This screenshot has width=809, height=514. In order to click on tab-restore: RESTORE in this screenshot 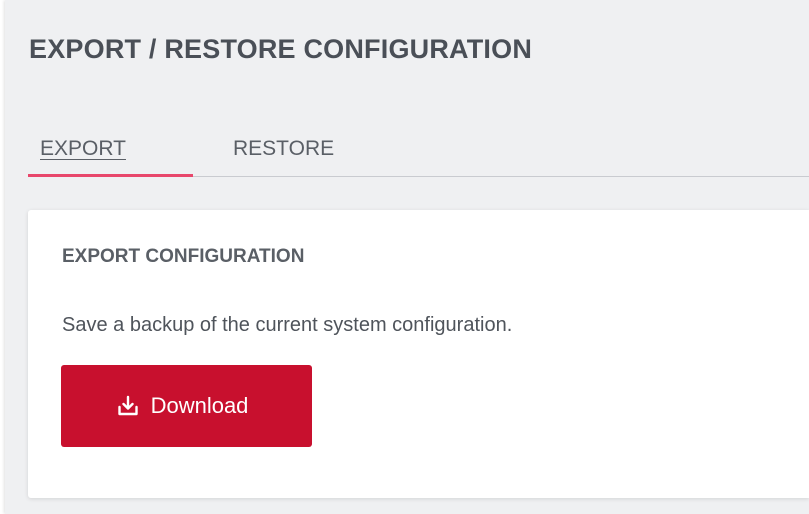, I will do `click(284, 143)`.